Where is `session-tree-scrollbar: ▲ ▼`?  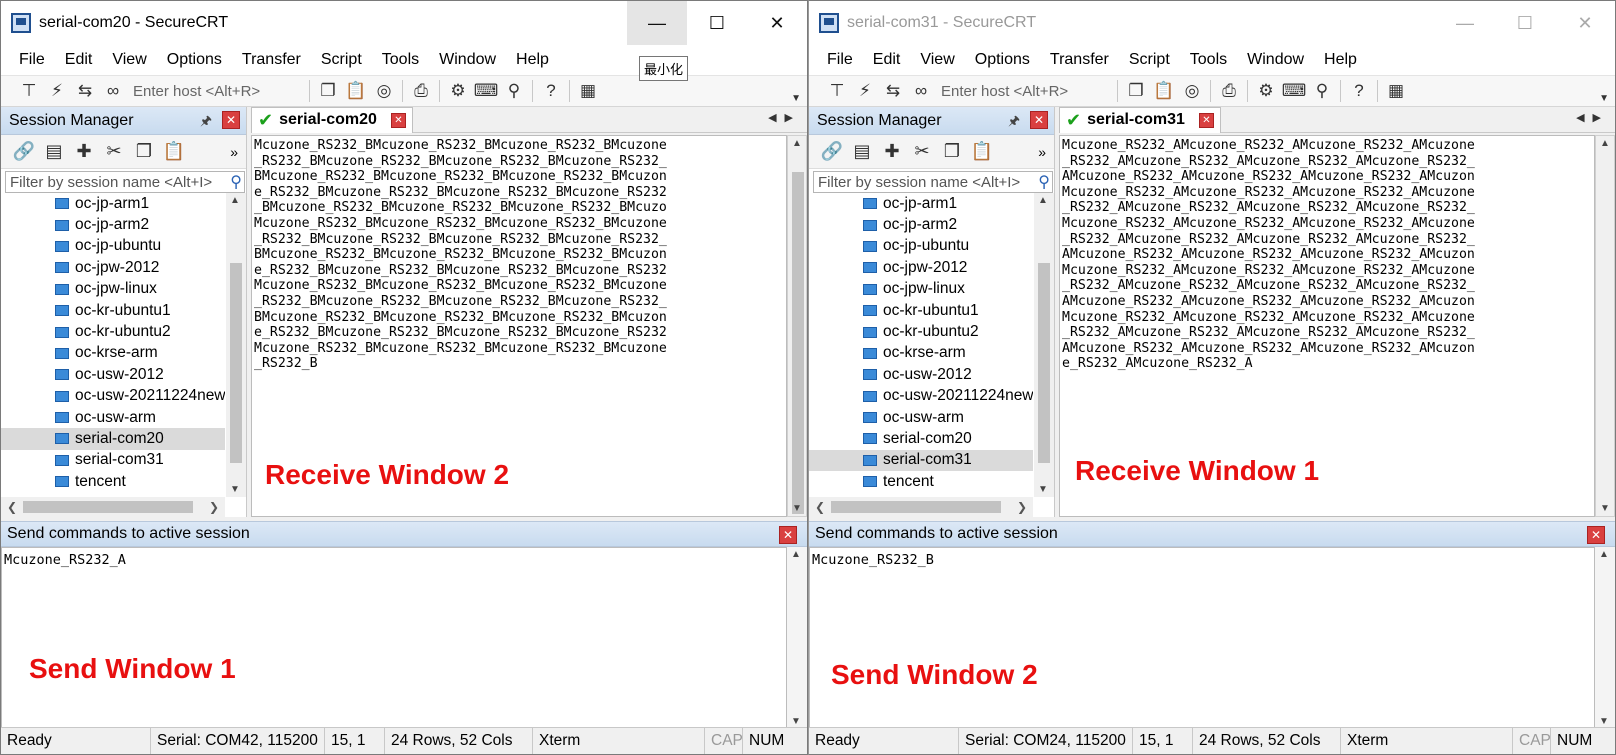 session-tree-scrollbar: ▲ ▼ is located at coordinates (1044, 345).